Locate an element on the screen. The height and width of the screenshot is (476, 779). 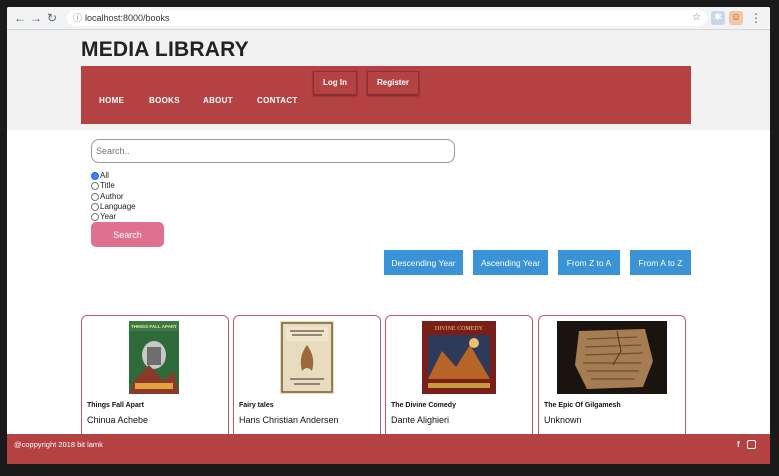
book-author: Chinua Achebe is located at coordinates (118, 420).